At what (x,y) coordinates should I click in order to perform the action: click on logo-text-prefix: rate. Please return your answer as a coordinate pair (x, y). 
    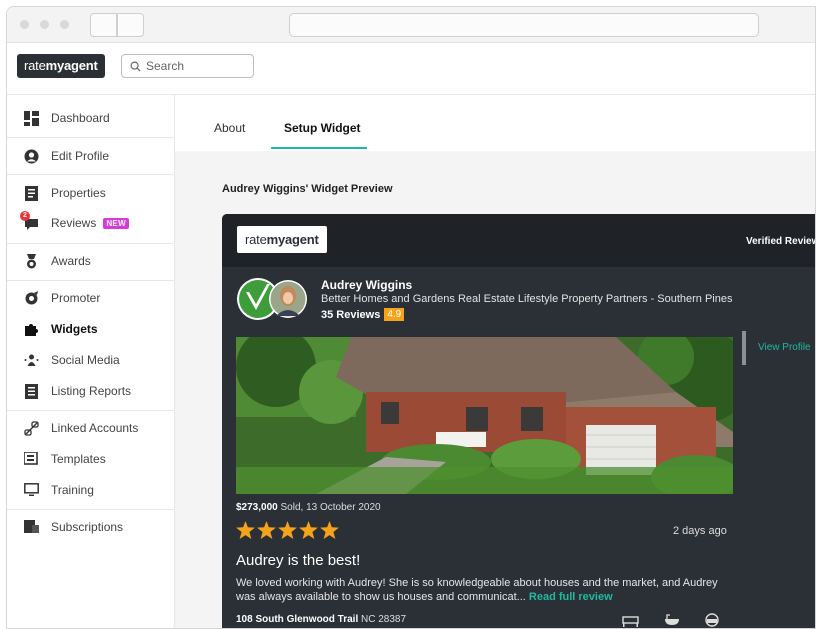
    Looking at the image, I should click on (35, 65).